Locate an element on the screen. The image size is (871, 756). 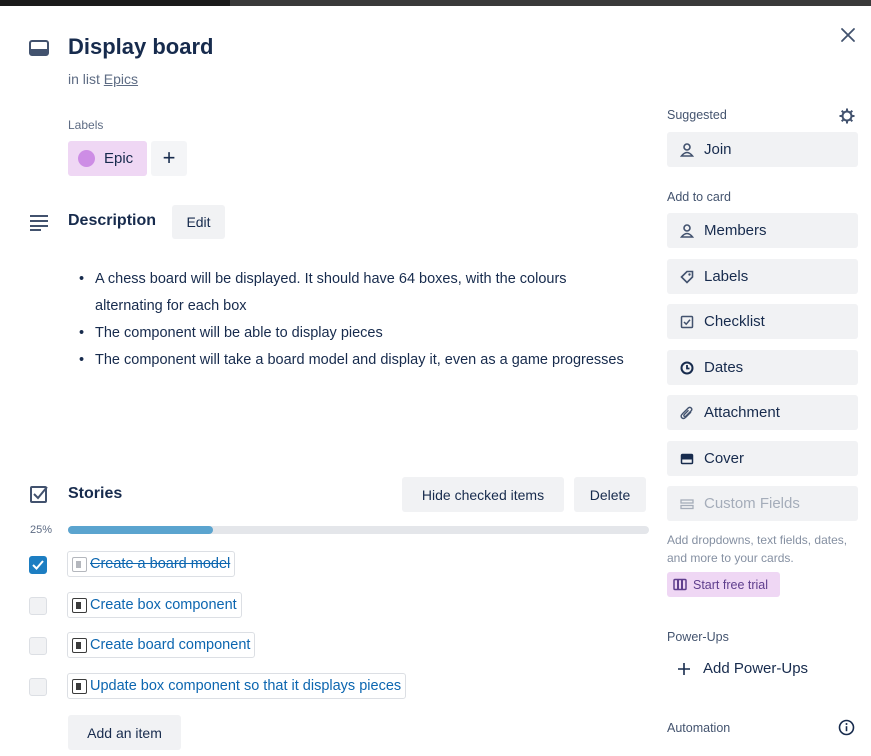
custom-fields-label: Custom Fields is located at coordinates (752, 503).